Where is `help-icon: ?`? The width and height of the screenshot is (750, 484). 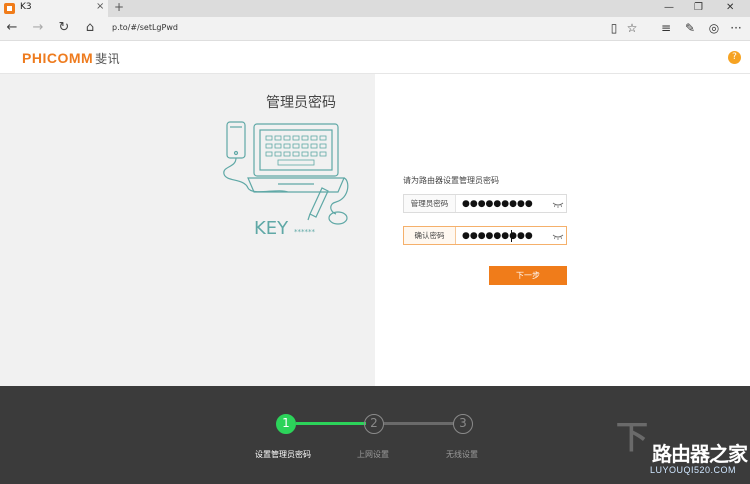 help-icon: ? is located at coordinates (734, 57).